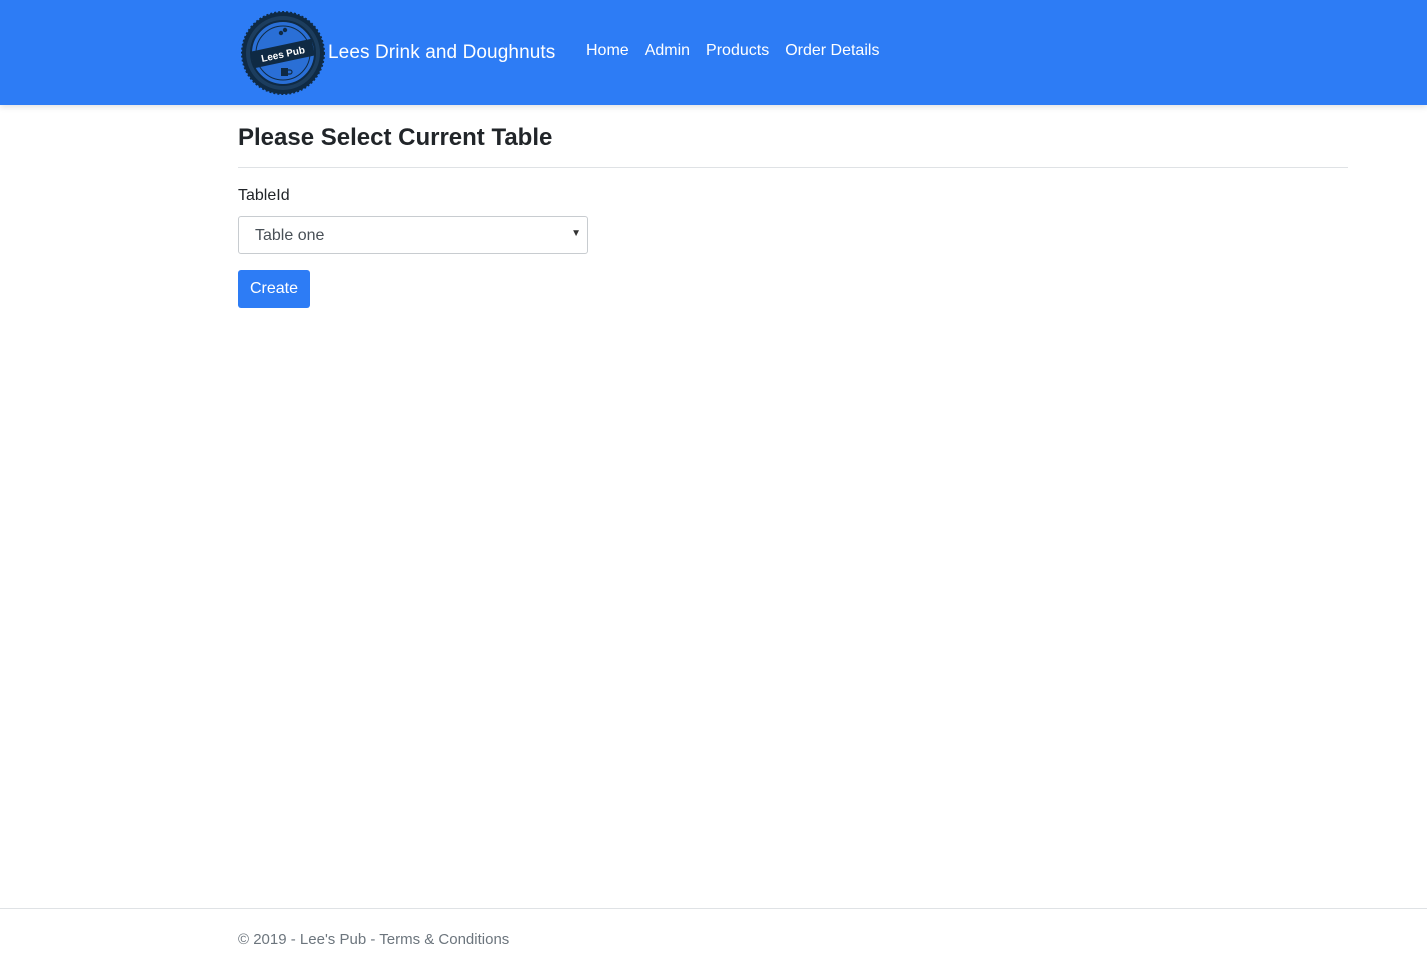 Image resolution: width=1427 pixels, height=969 pixels. What do you see at coordinates (395, 137) in the screenshot?
I see `page-title: Please Select Current Table` at bounding box center [395, 137].